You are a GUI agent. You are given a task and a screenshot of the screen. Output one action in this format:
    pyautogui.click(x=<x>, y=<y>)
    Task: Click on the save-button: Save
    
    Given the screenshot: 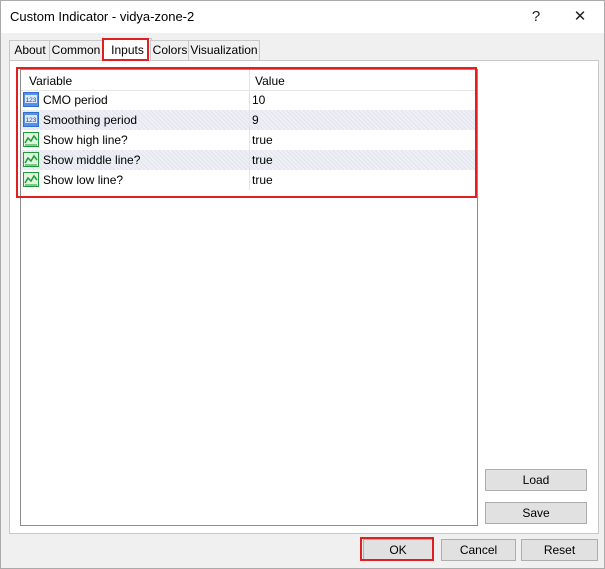 What is the action you would take?
    pyautogui.click(x=536, y=513)
    